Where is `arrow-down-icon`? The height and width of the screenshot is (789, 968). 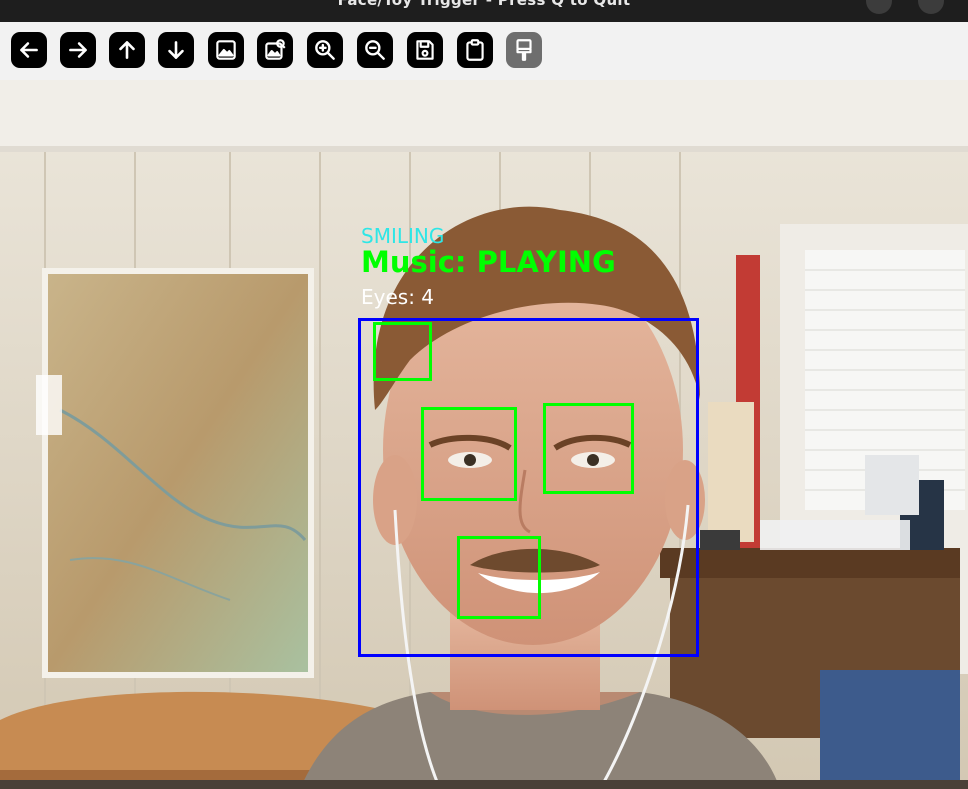
arrow-down-icon is located at coordinates (176, 50).